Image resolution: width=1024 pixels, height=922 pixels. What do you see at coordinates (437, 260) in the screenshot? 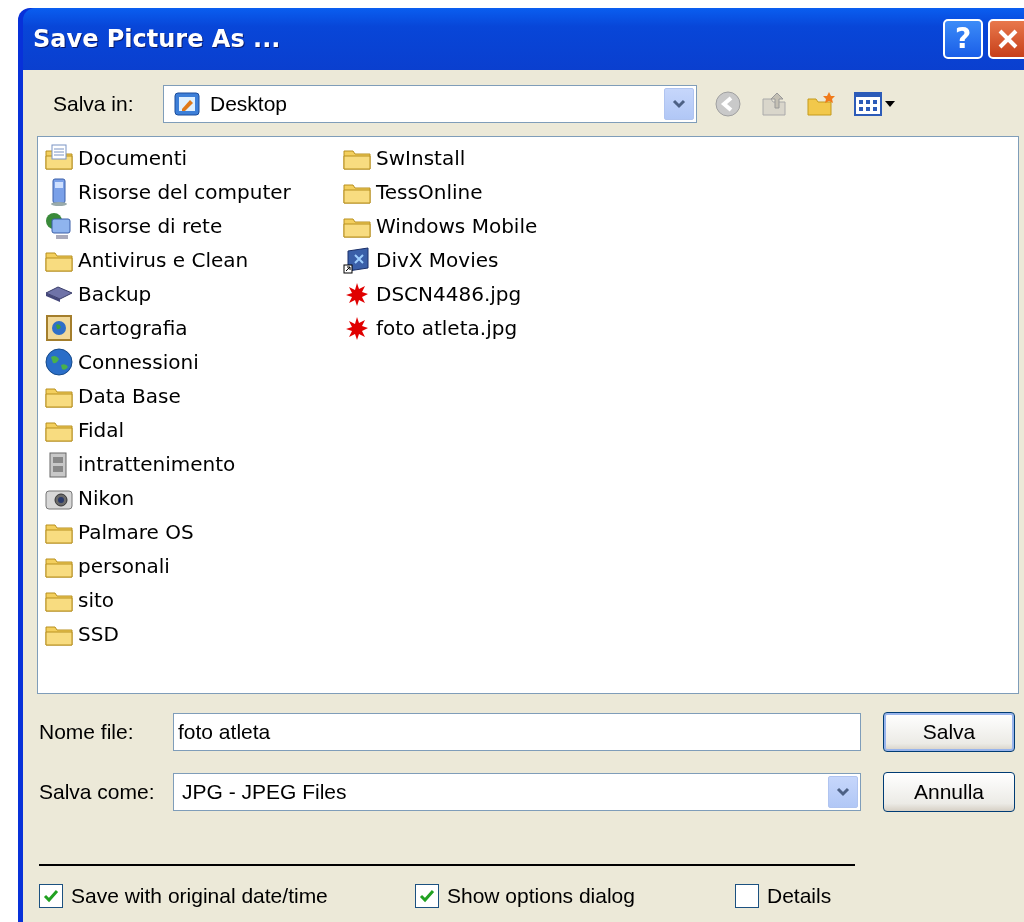
I see `file-item: DivX Movies` at bounding box center [437, 260].